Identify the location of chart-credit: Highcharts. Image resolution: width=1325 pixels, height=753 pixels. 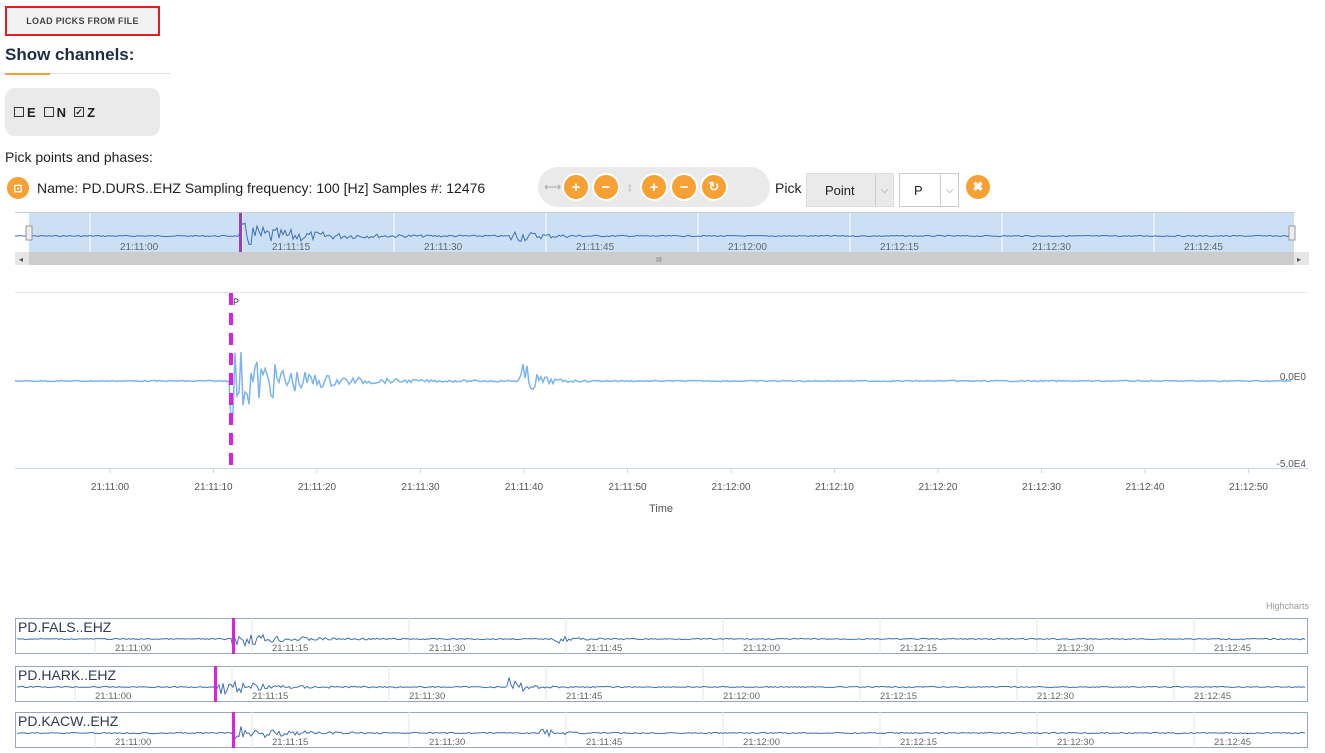
(1288, 606).